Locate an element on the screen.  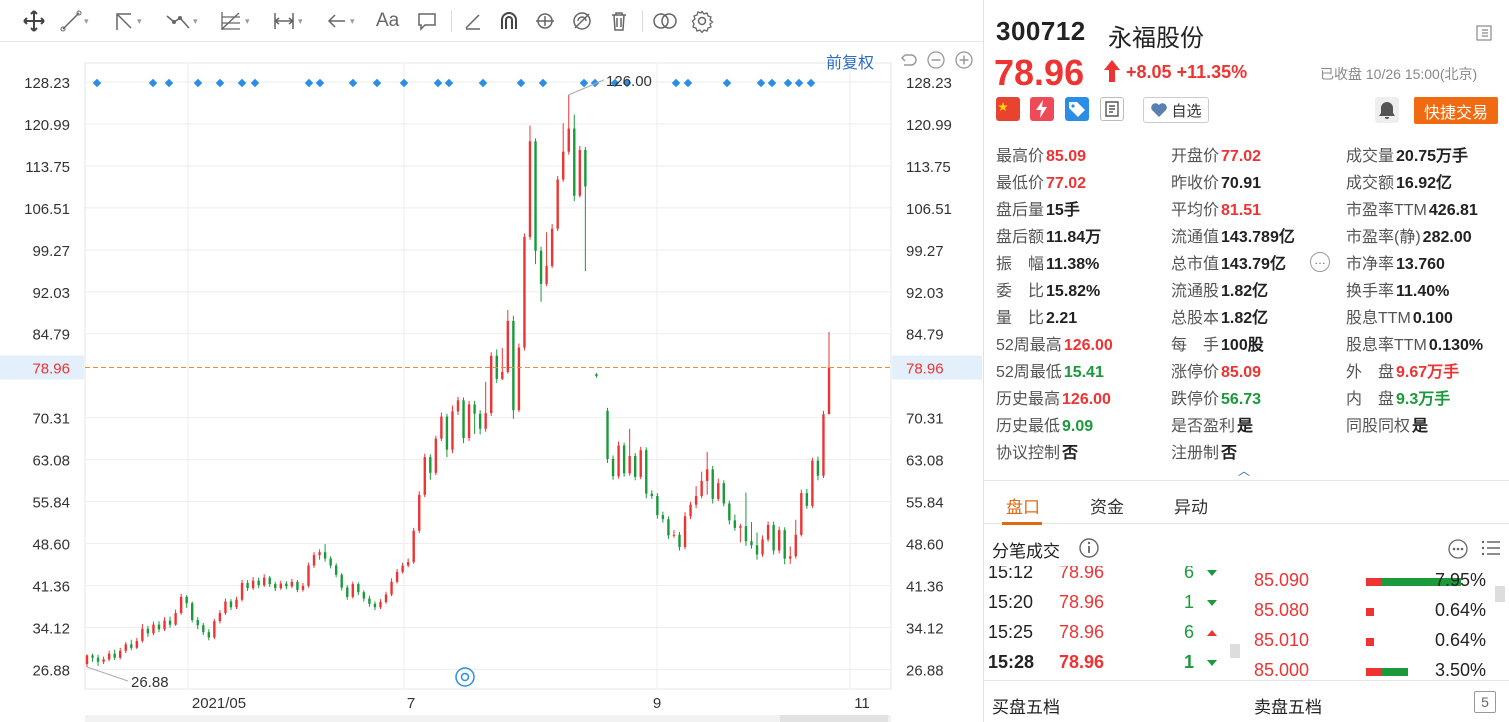
bid-five-title: 买盘五档 is located at coordinates (1026, 705).